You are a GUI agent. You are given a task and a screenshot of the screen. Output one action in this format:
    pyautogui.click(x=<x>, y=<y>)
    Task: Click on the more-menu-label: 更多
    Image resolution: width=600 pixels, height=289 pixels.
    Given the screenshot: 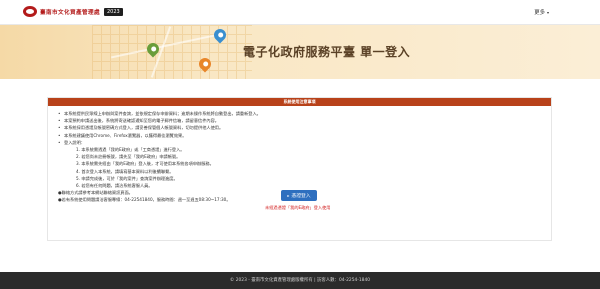 What is the action you would take?
    pyautogui.click(x=539, y=13)
    